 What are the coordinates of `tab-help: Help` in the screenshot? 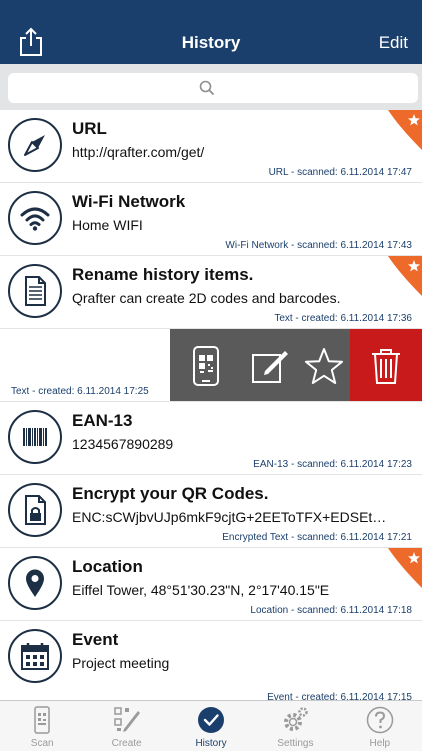 It's located at (380, 726).